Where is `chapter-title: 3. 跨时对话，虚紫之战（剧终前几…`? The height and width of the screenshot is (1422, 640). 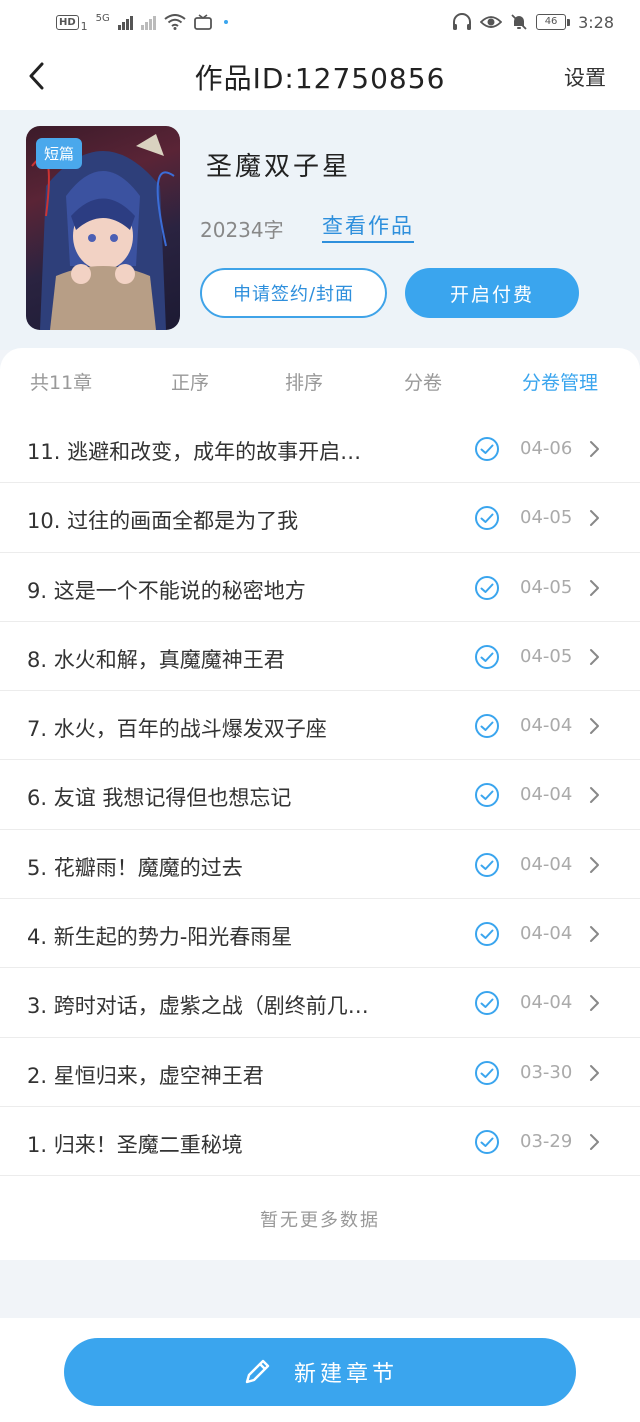
chapter-title: 3. 跨时对话，虚紫之战（剧终前几… is located at coordinates (198, 1006).